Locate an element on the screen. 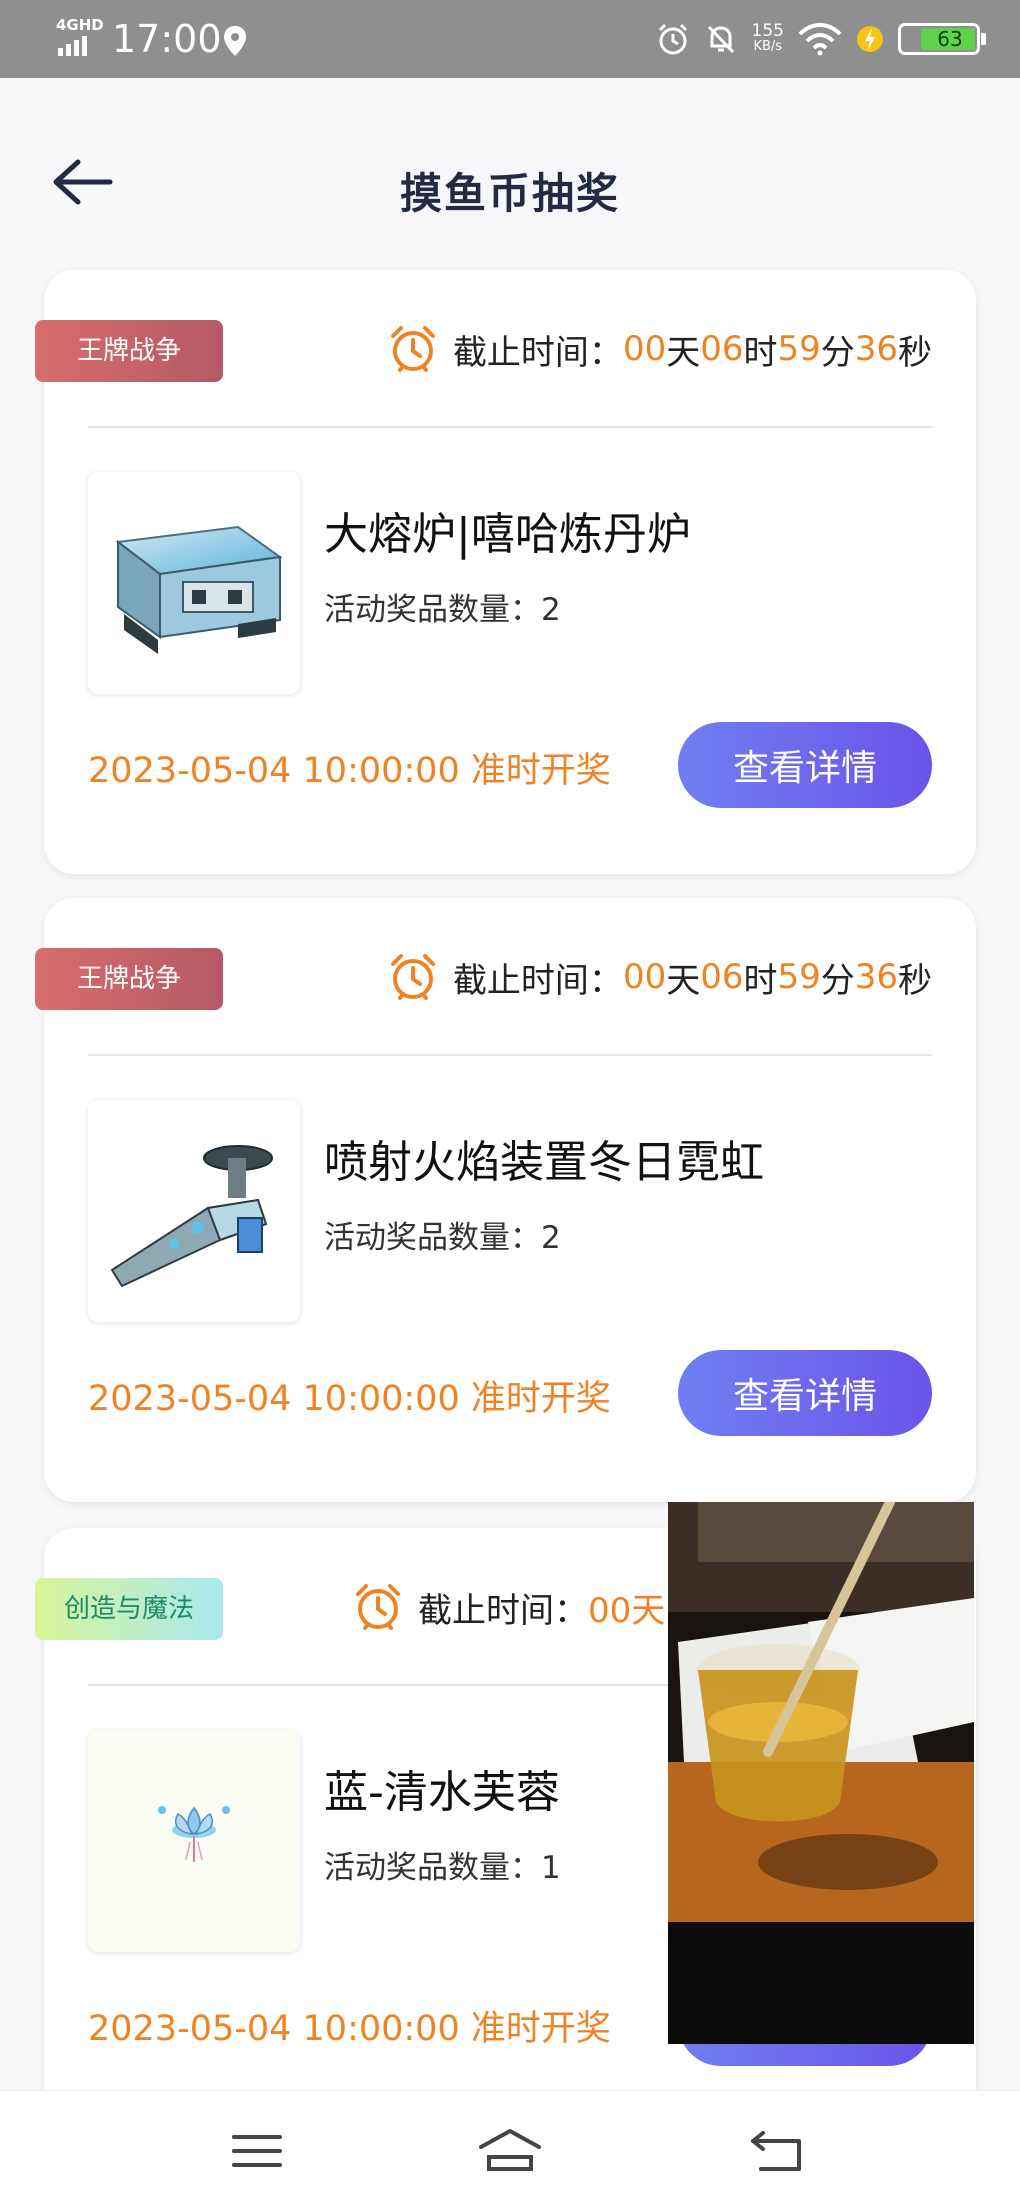 This screenshot has width=1020, height=2210. system-nav-bar is located at coordinates (510, 2150).